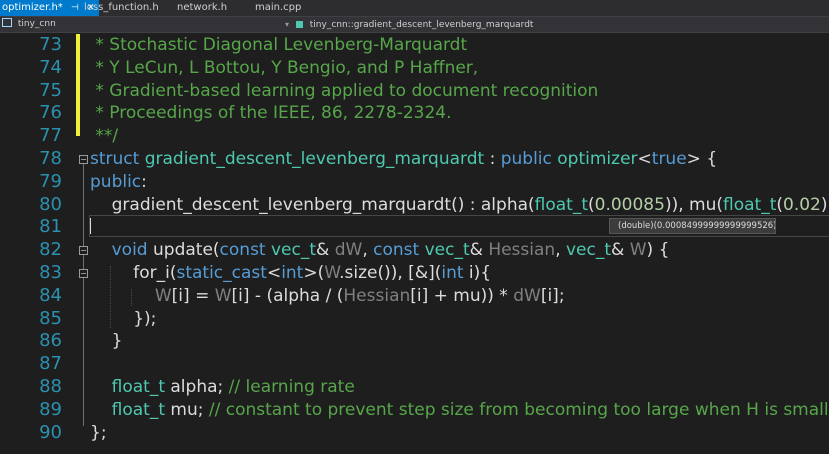 This screenshot has height=454, width=829. I want to click on code-token: ) {, so click(658, 250).